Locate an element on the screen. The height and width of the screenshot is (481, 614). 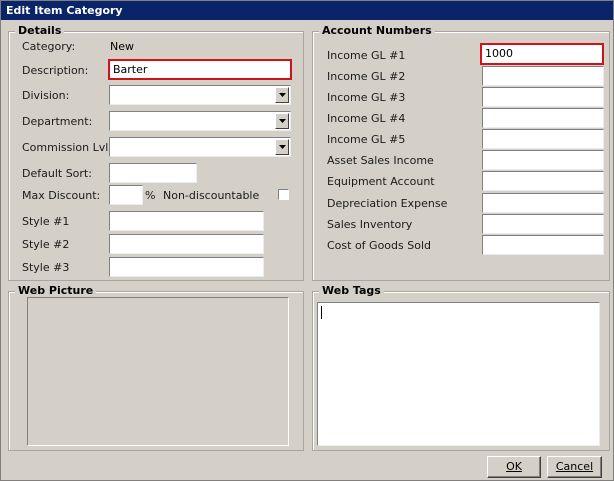
style3-label: Style #3 is located at coordinates (46, 267).